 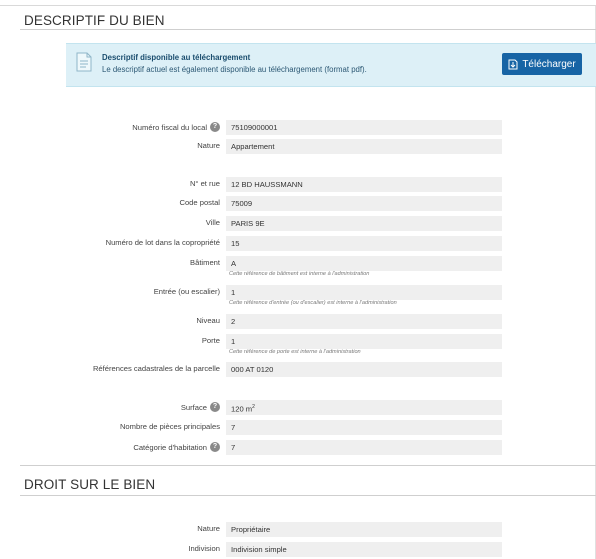 What do you see at coordinates (364, 427) in the screenshot?
I see `pieces-value: 7` at bounding box center [364, 427].